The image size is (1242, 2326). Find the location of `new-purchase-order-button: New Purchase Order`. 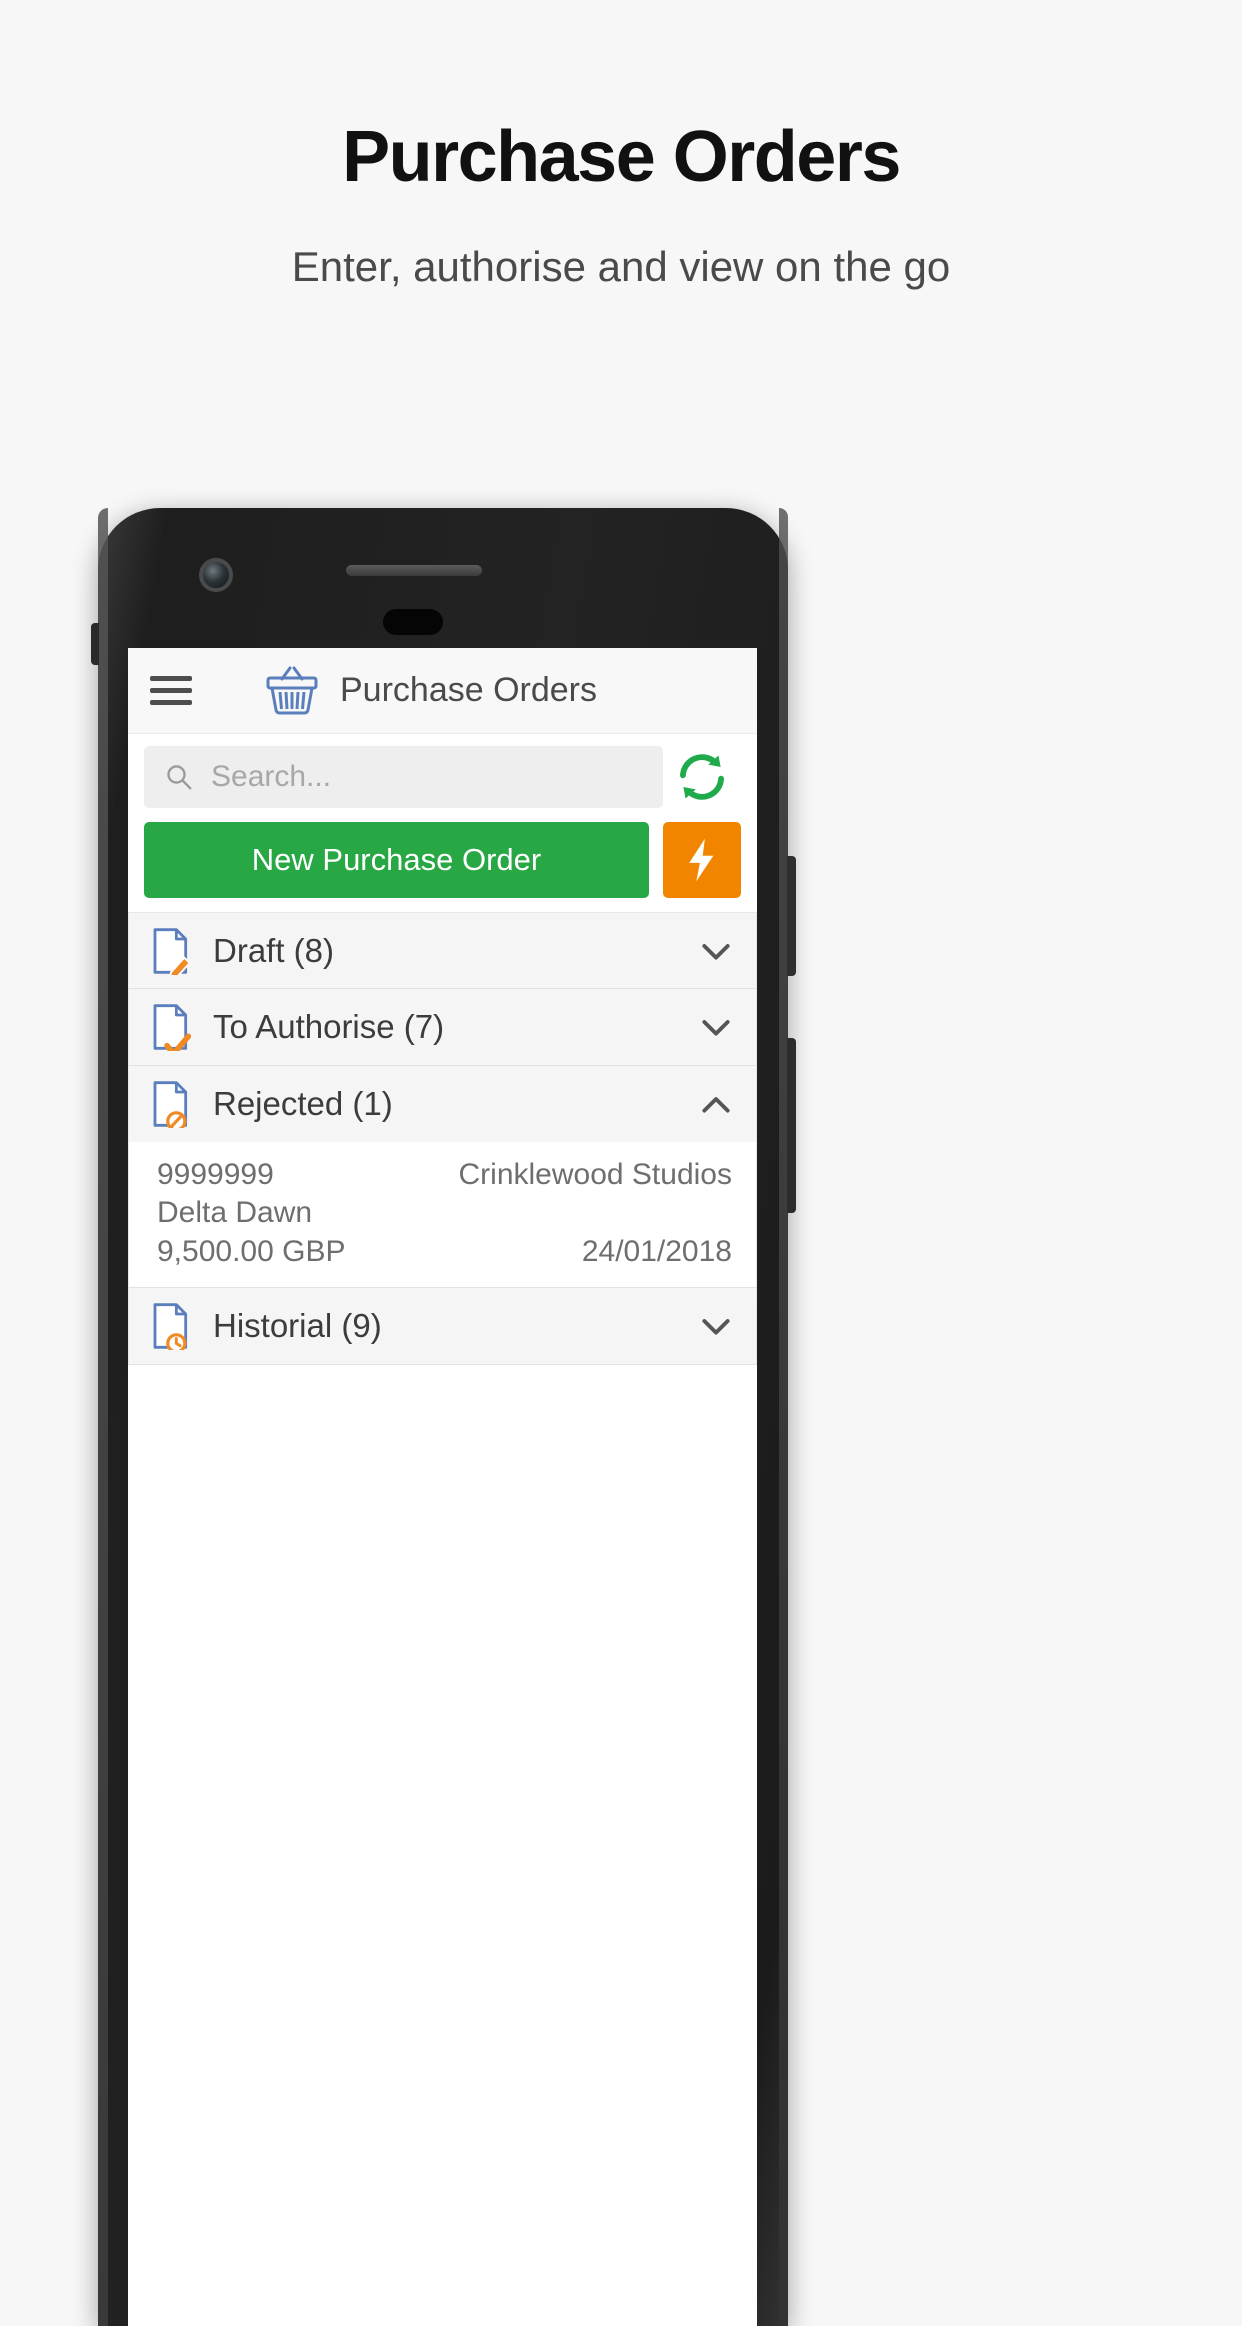

new-purchase-order-button: New Purchase Order is located at coordinates (396, 860).